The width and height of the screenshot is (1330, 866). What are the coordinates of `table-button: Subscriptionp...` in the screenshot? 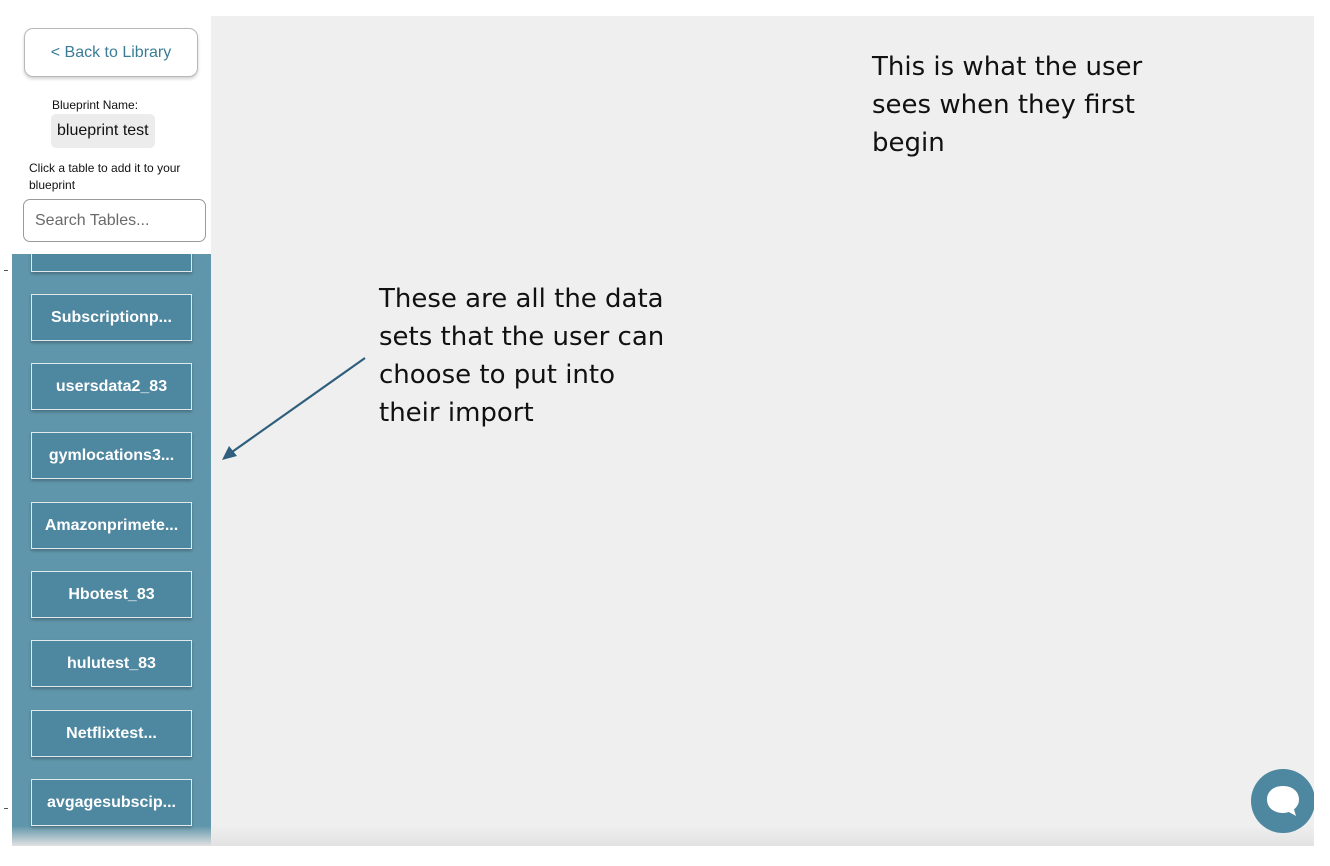 It's located at (111, 317).